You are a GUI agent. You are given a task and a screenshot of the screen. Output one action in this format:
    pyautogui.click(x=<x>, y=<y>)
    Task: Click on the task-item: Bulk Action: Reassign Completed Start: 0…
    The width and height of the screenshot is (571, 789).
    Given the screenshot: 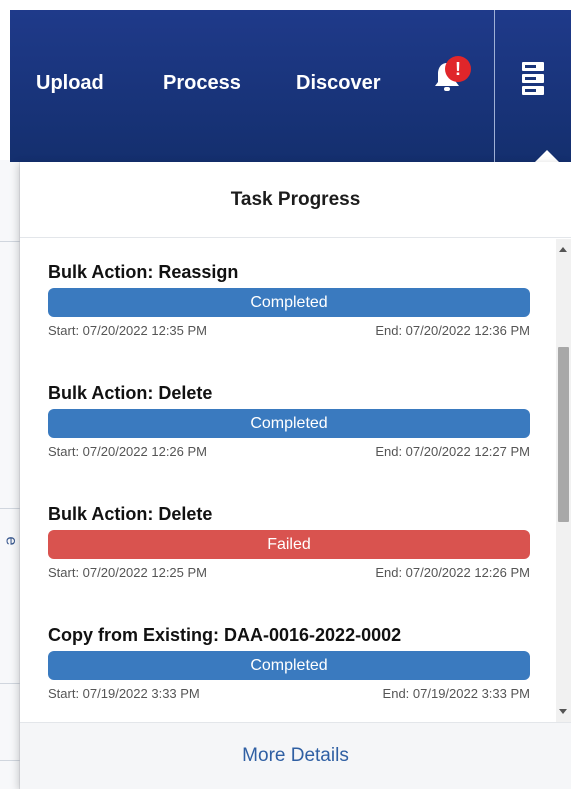 What is the action you would take?
    pyautogui.click(x=289, y=299)
    